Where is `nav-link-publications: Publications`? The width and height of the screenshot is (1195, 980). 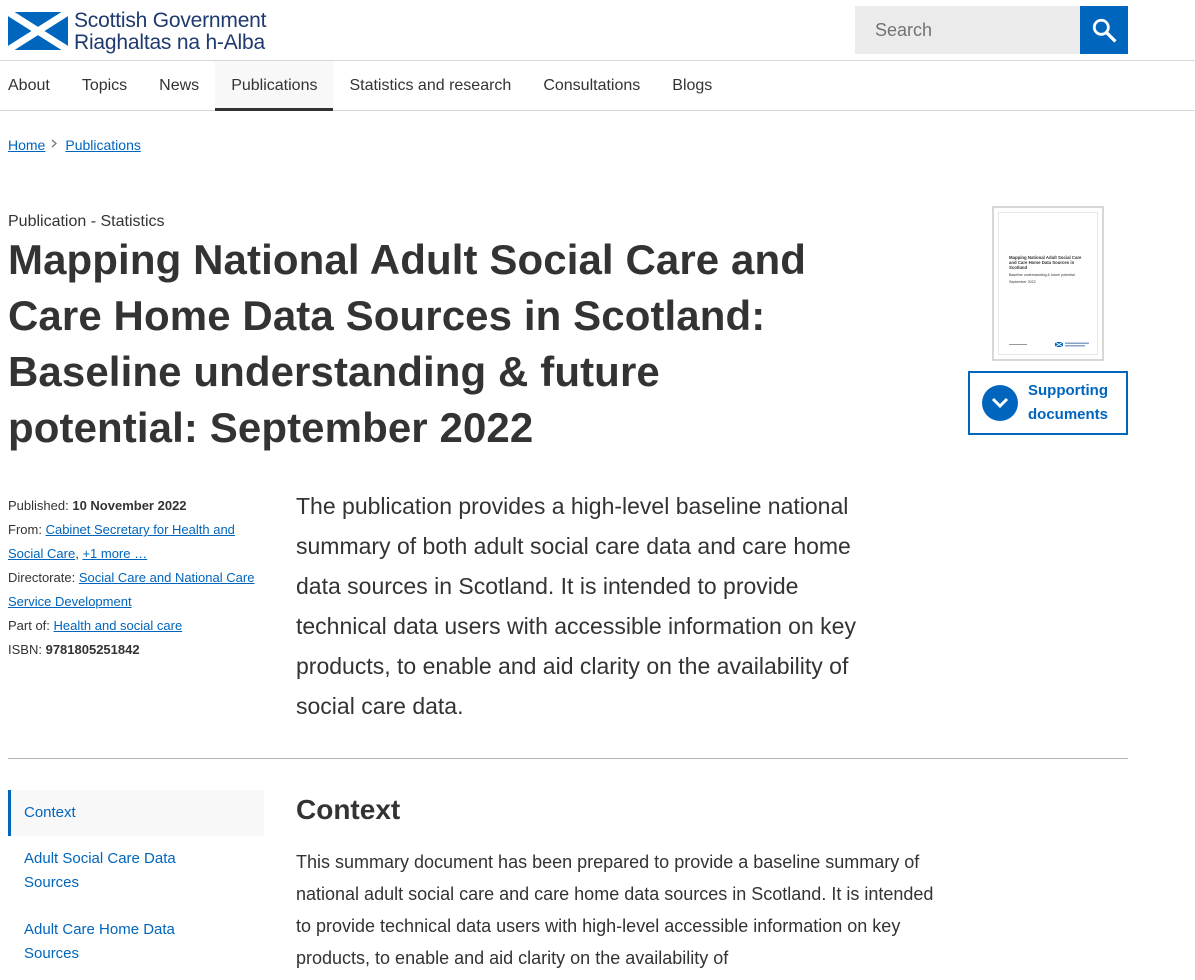 nav-link-publications: Publications is located at coordinates (274, 86).